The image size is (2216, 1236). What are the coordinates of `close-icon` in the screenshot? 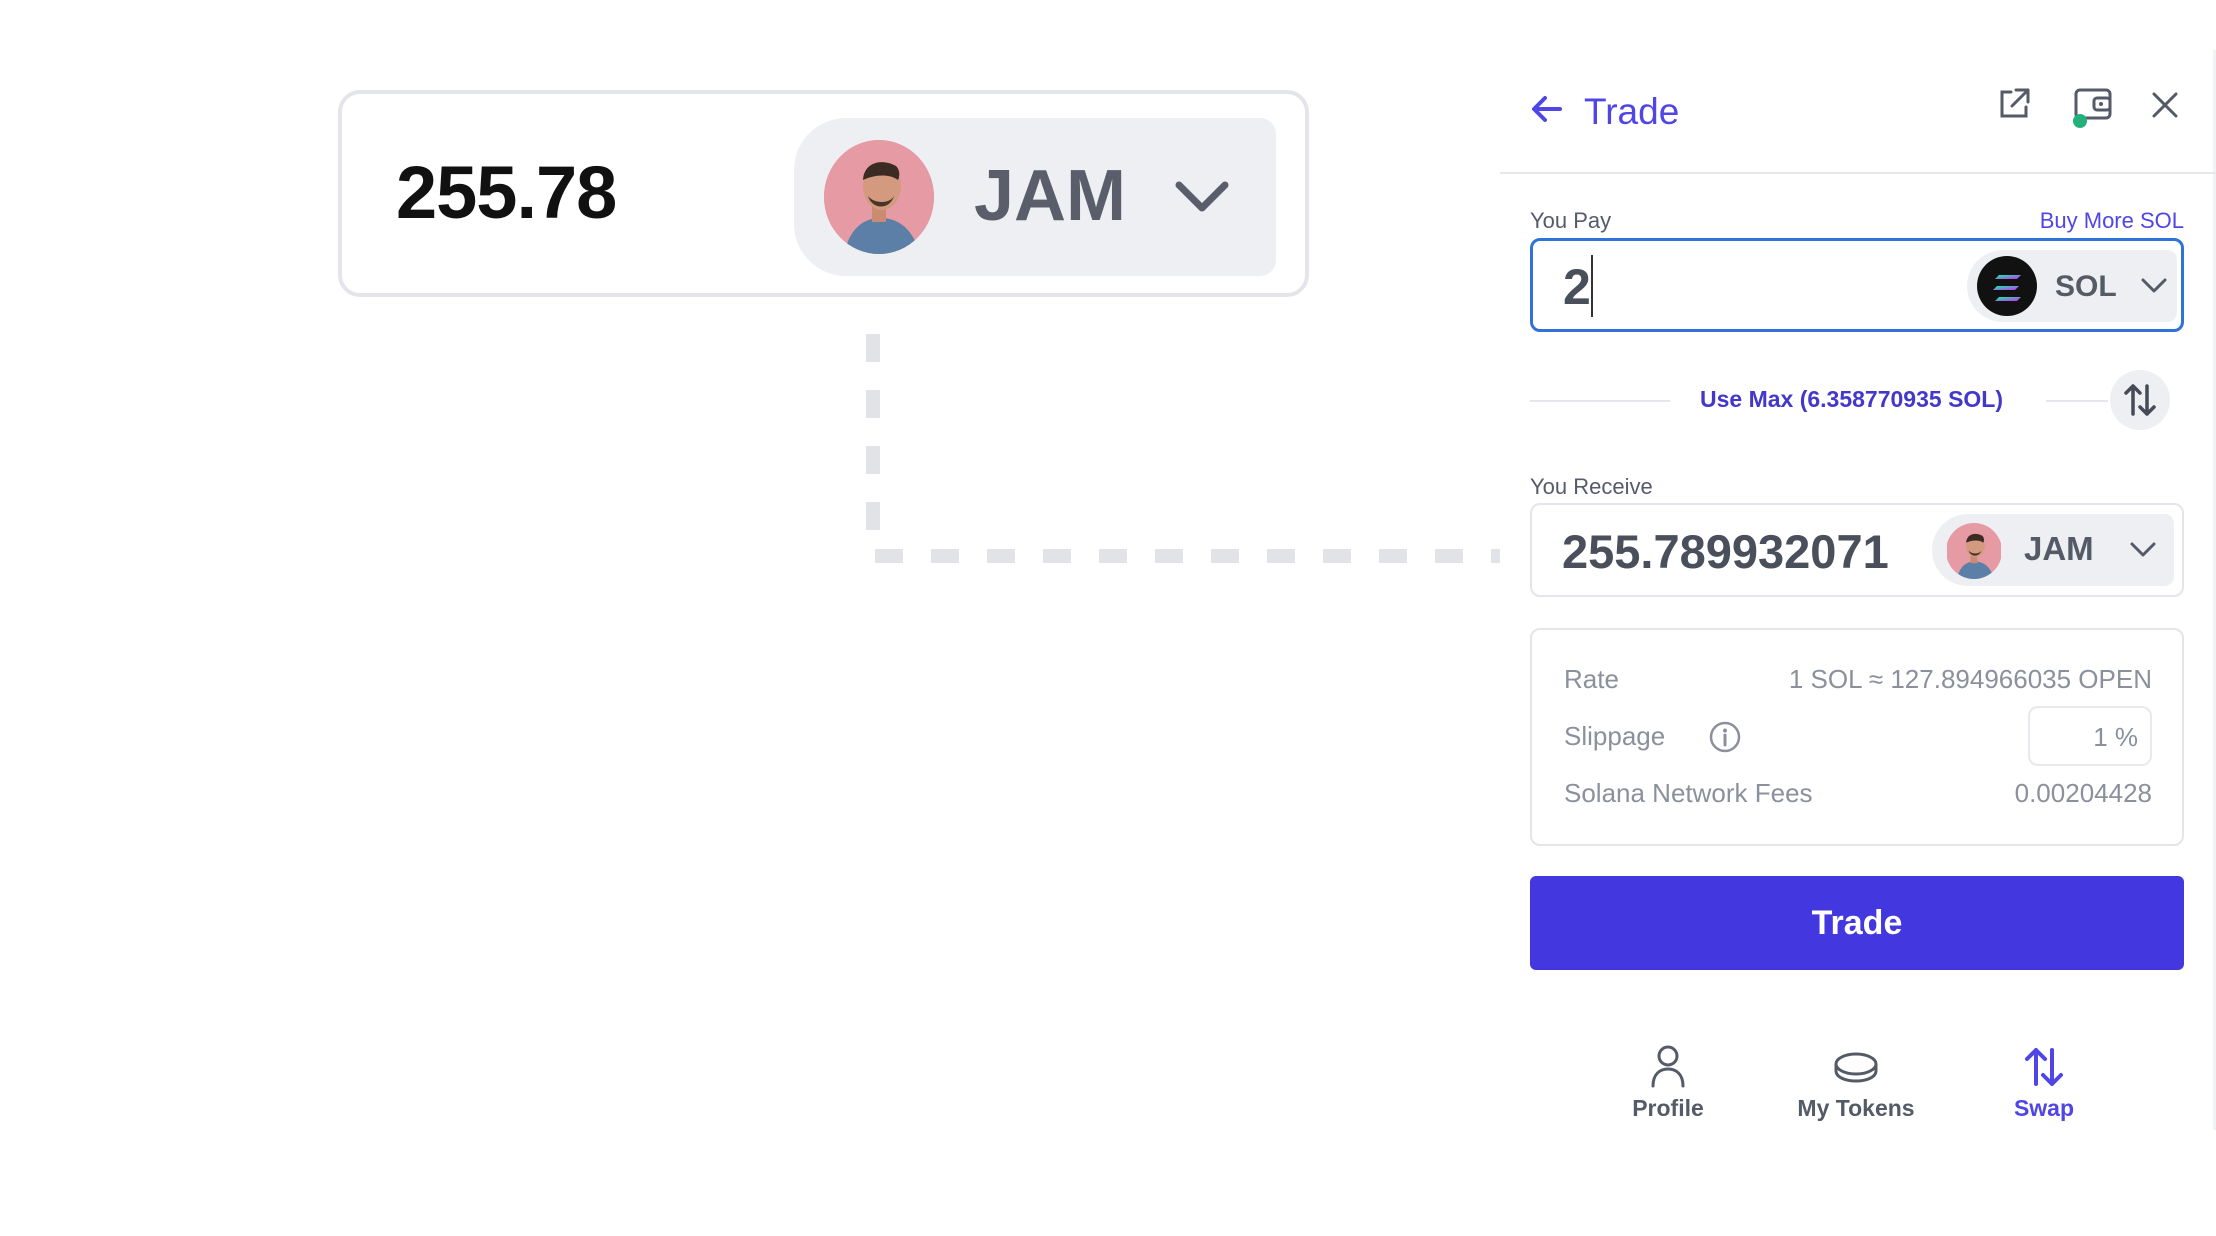 It's located at (2165, 105).